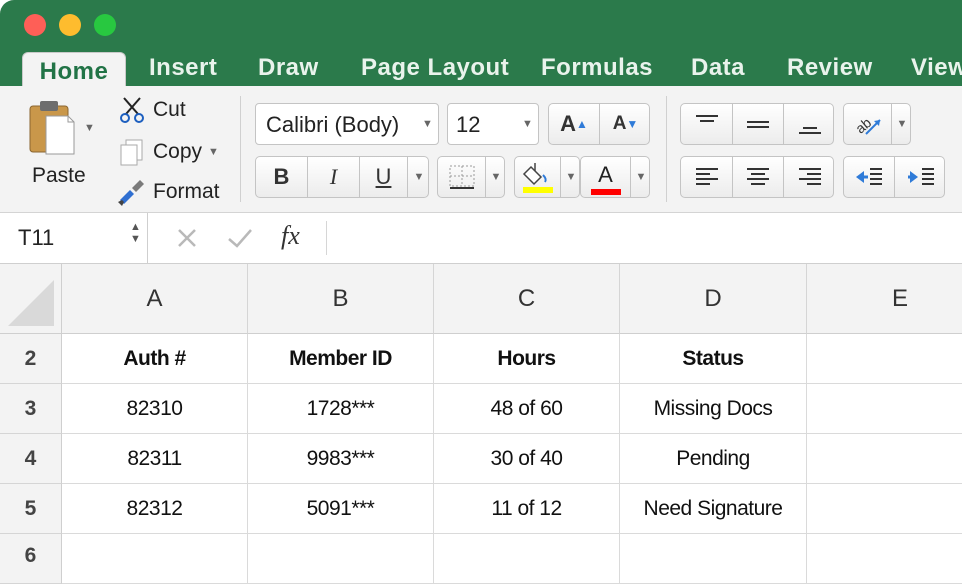 This screenshot has width=962, height=584. I want to click on copy-label: Copy, so click(178, 151).